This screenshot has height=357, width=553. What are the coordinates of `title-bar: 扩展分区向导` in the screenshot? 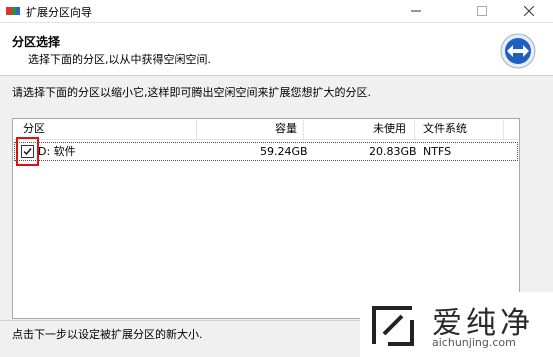 It's located at (276, 11).